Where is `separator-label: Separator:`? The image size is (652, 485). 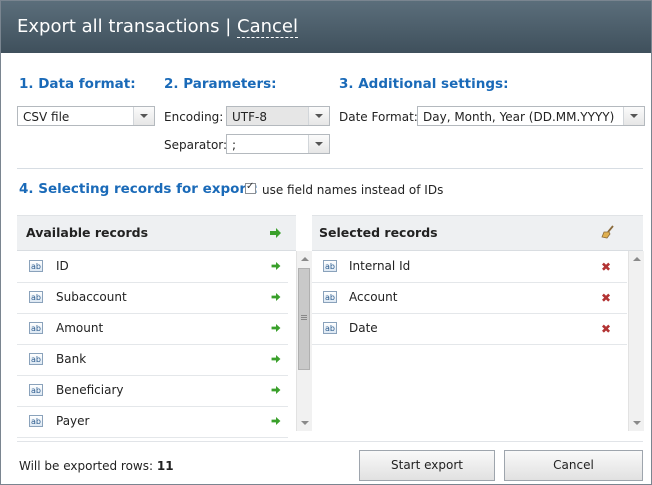 separator-label: Separator: is located at coordinates (196, 145).